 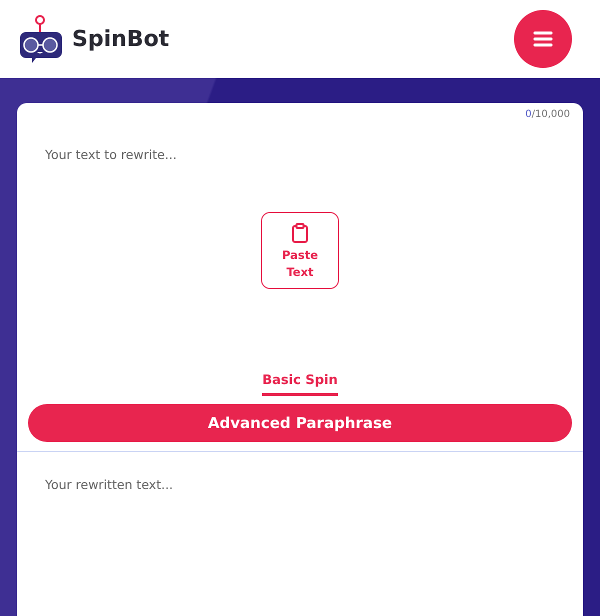 I want to click on robot-logo-icon, so click(x=41, y=39).